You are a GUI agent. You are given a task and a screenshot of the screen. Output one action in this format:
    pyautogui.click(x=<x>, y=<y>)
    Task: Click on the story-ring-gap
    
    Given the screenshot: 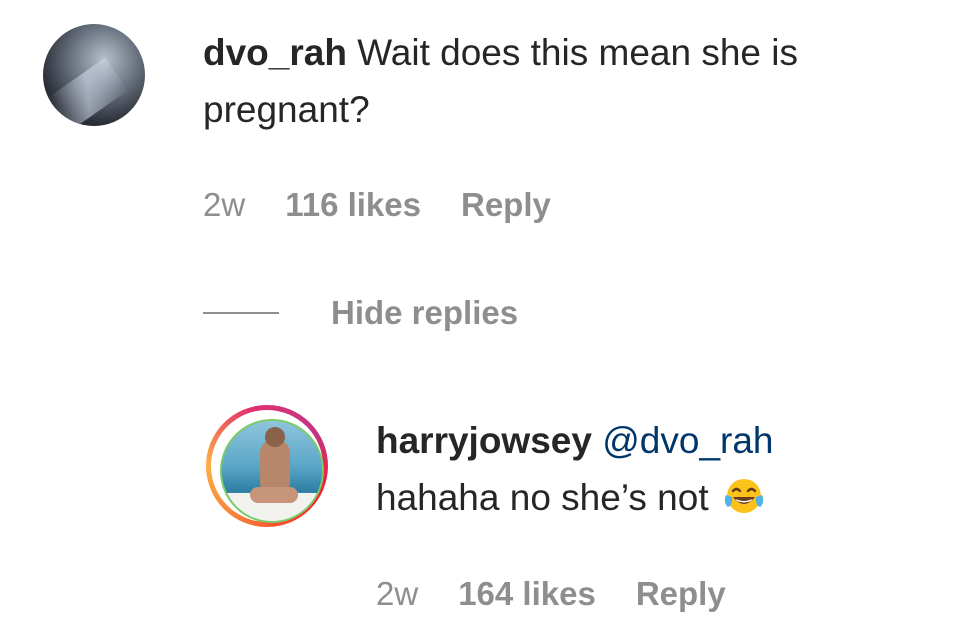 What is the action you would take?
    pyautogui.click(x=267, y=466)
    